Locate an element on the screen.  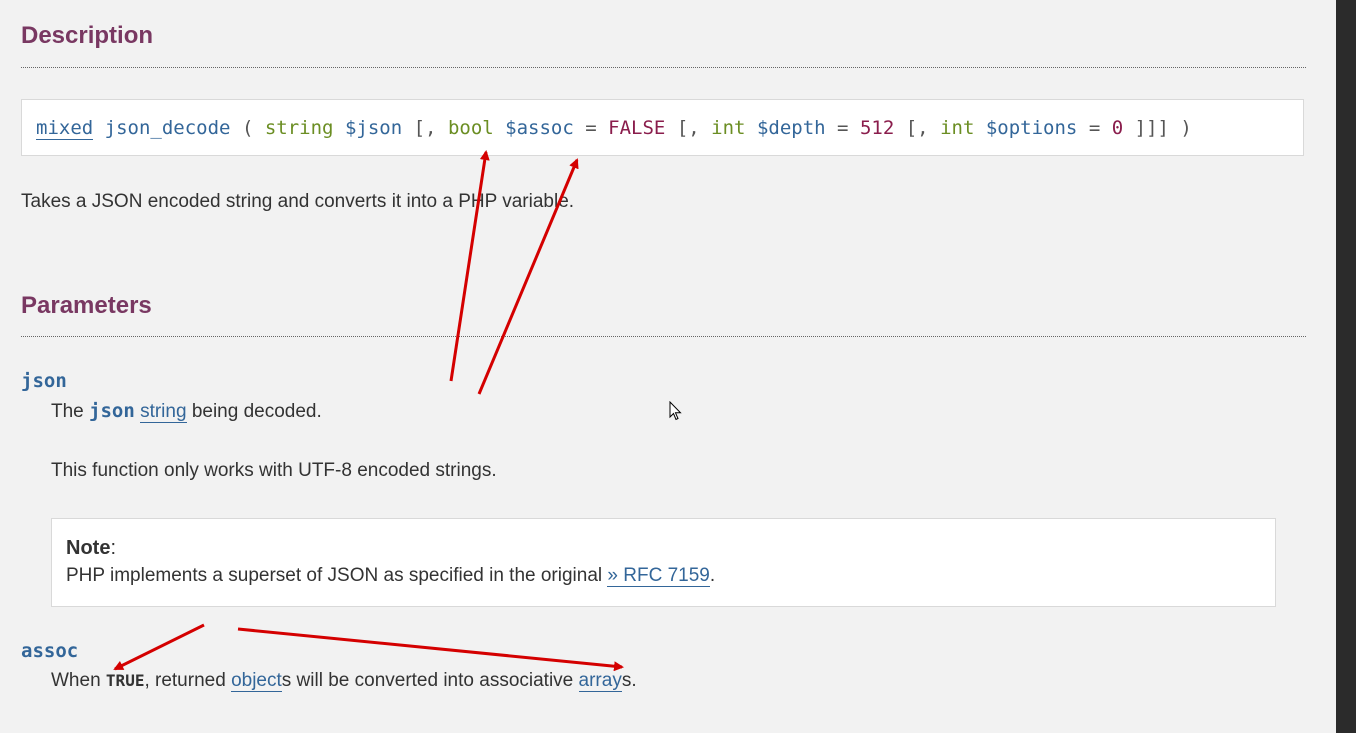
open-paren: ( is located at coordinates (247, 128).